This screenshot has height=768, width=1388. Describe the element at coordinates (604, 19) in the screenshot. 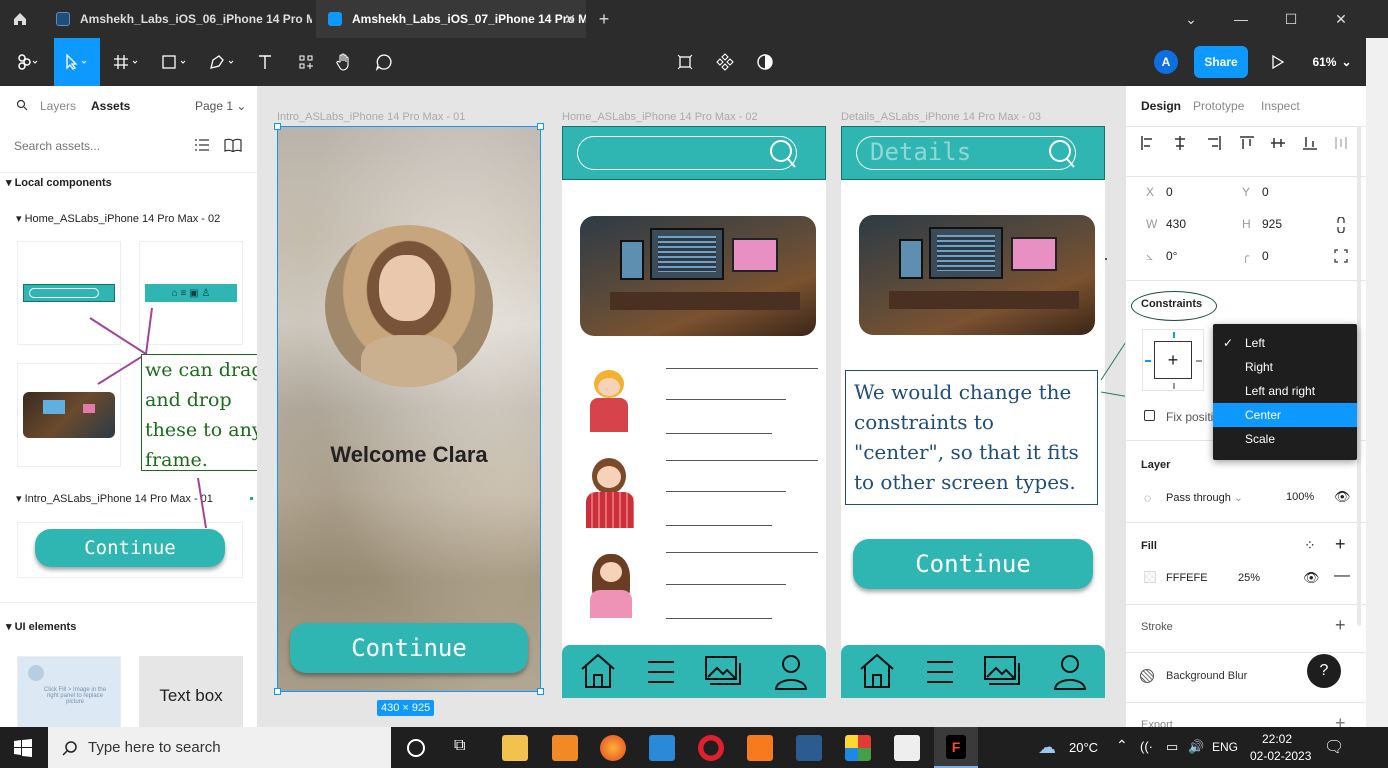

I see `new-tab-icon: +` at that location.